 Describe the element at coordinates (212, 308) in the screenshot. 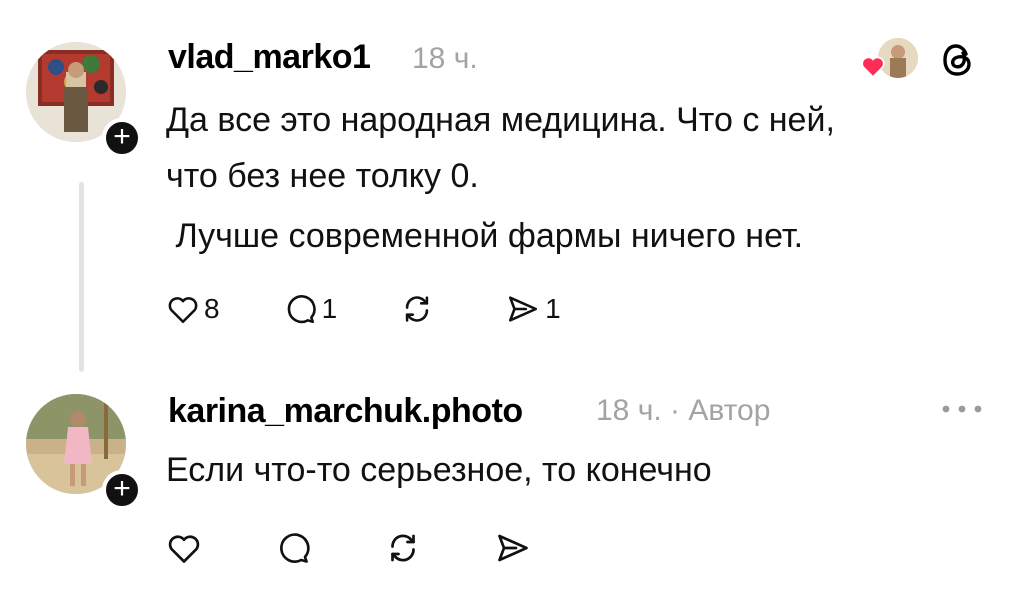

I see `like-count: 8` at that location.